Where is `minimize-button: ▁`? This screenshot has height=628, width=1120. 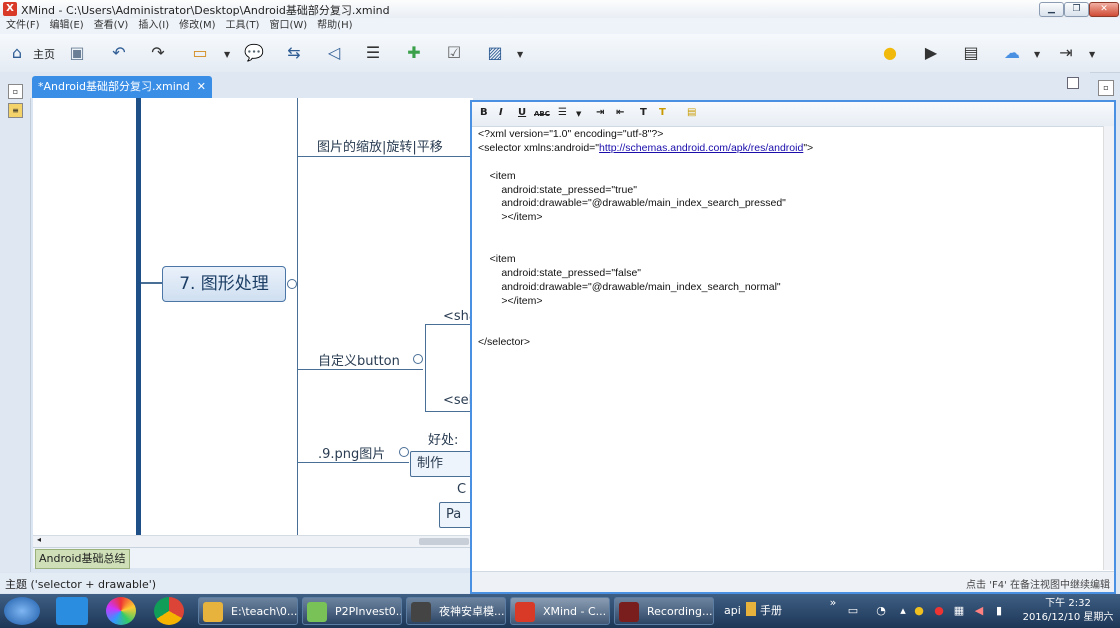
minimize-button: ▁ is located at coordinates (1051, 9).